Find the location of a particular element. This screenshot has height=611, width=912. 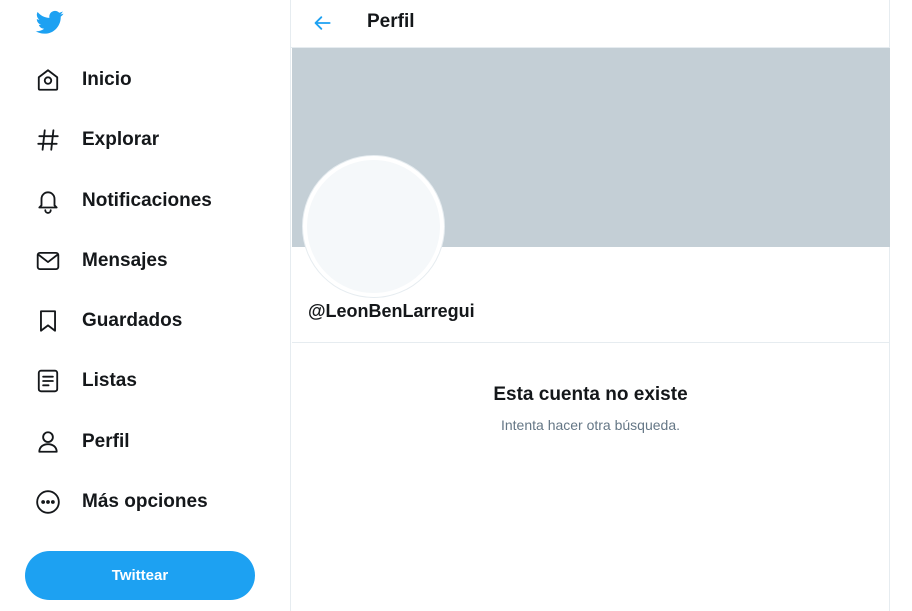

empty-state-subtitle: Intenta hacer otra búsqueda. is located at coordinates (590, 425).